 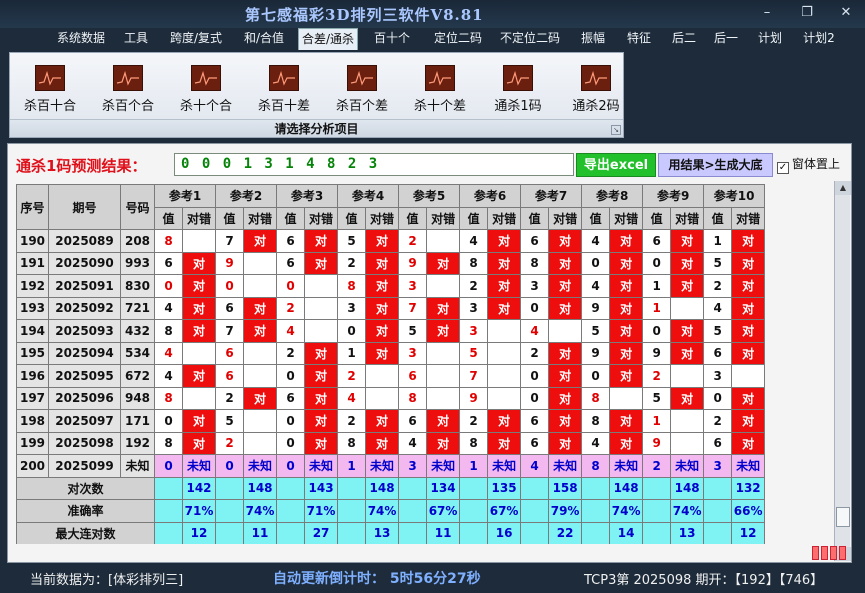 What do you see at coordinates (715, 165) in the screenshot?
I see `generate-base-button: 用结果>生成大底` at bounding box center [715, 165].